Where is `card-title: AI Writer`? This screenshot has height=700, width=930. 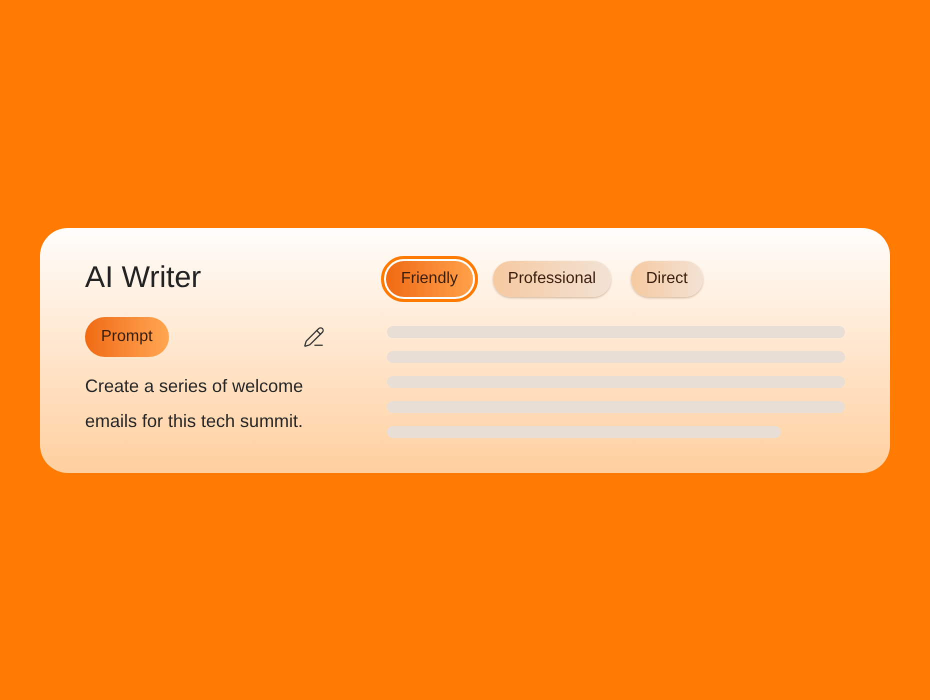
card-title: AI Writer is located at coordinates (143, 278).